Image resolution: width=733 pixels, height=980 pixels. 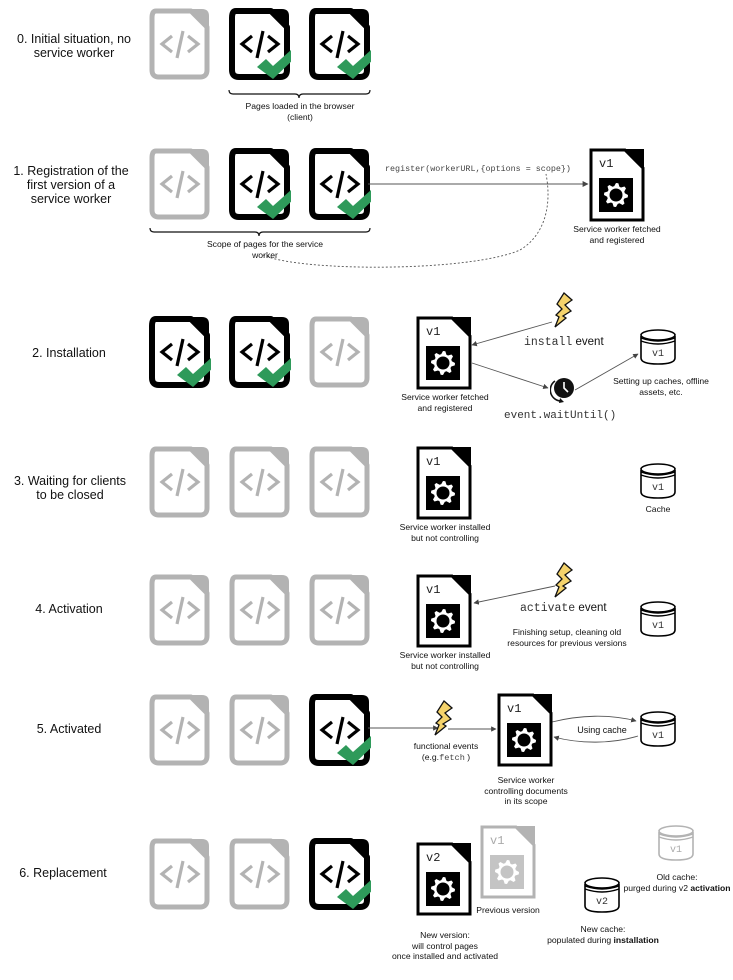 I want to click on activate-lightning-bolt-icon, so click(x=563, y=580).